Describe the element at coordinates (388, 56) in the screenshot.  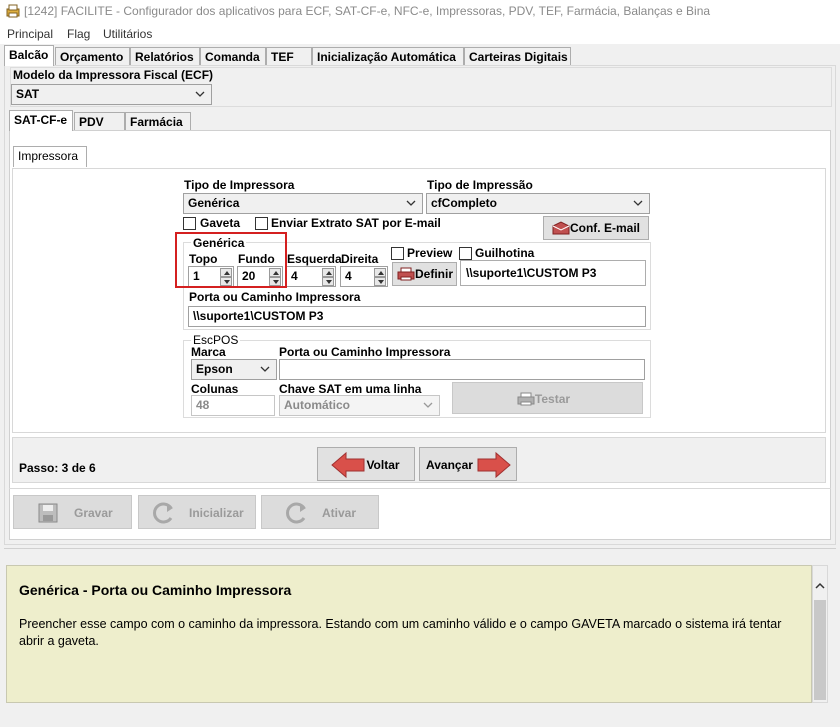
I see `tab-inicializacao: Inicialização Automática` at that location.